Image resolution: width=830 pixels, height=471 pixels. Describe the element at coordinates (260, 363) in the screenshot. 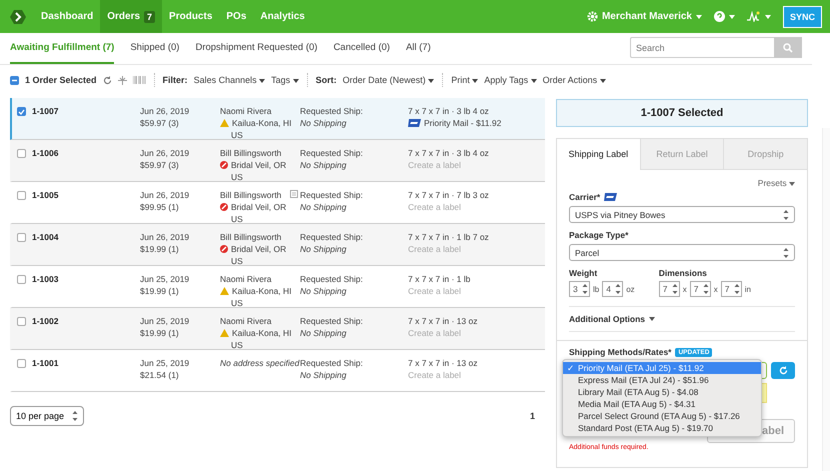

I see `customer-address: No address specified` at that location.